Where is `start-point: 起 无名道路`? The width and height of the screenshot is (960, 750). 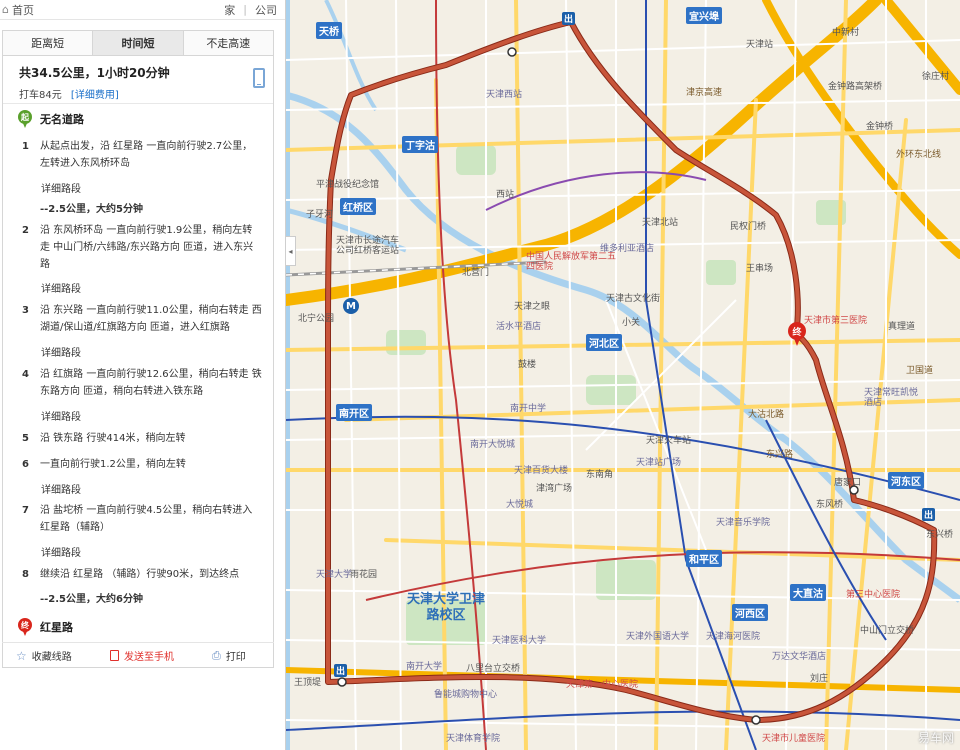
start-point: 起 无名道路 is located at coordinates (51, 119).